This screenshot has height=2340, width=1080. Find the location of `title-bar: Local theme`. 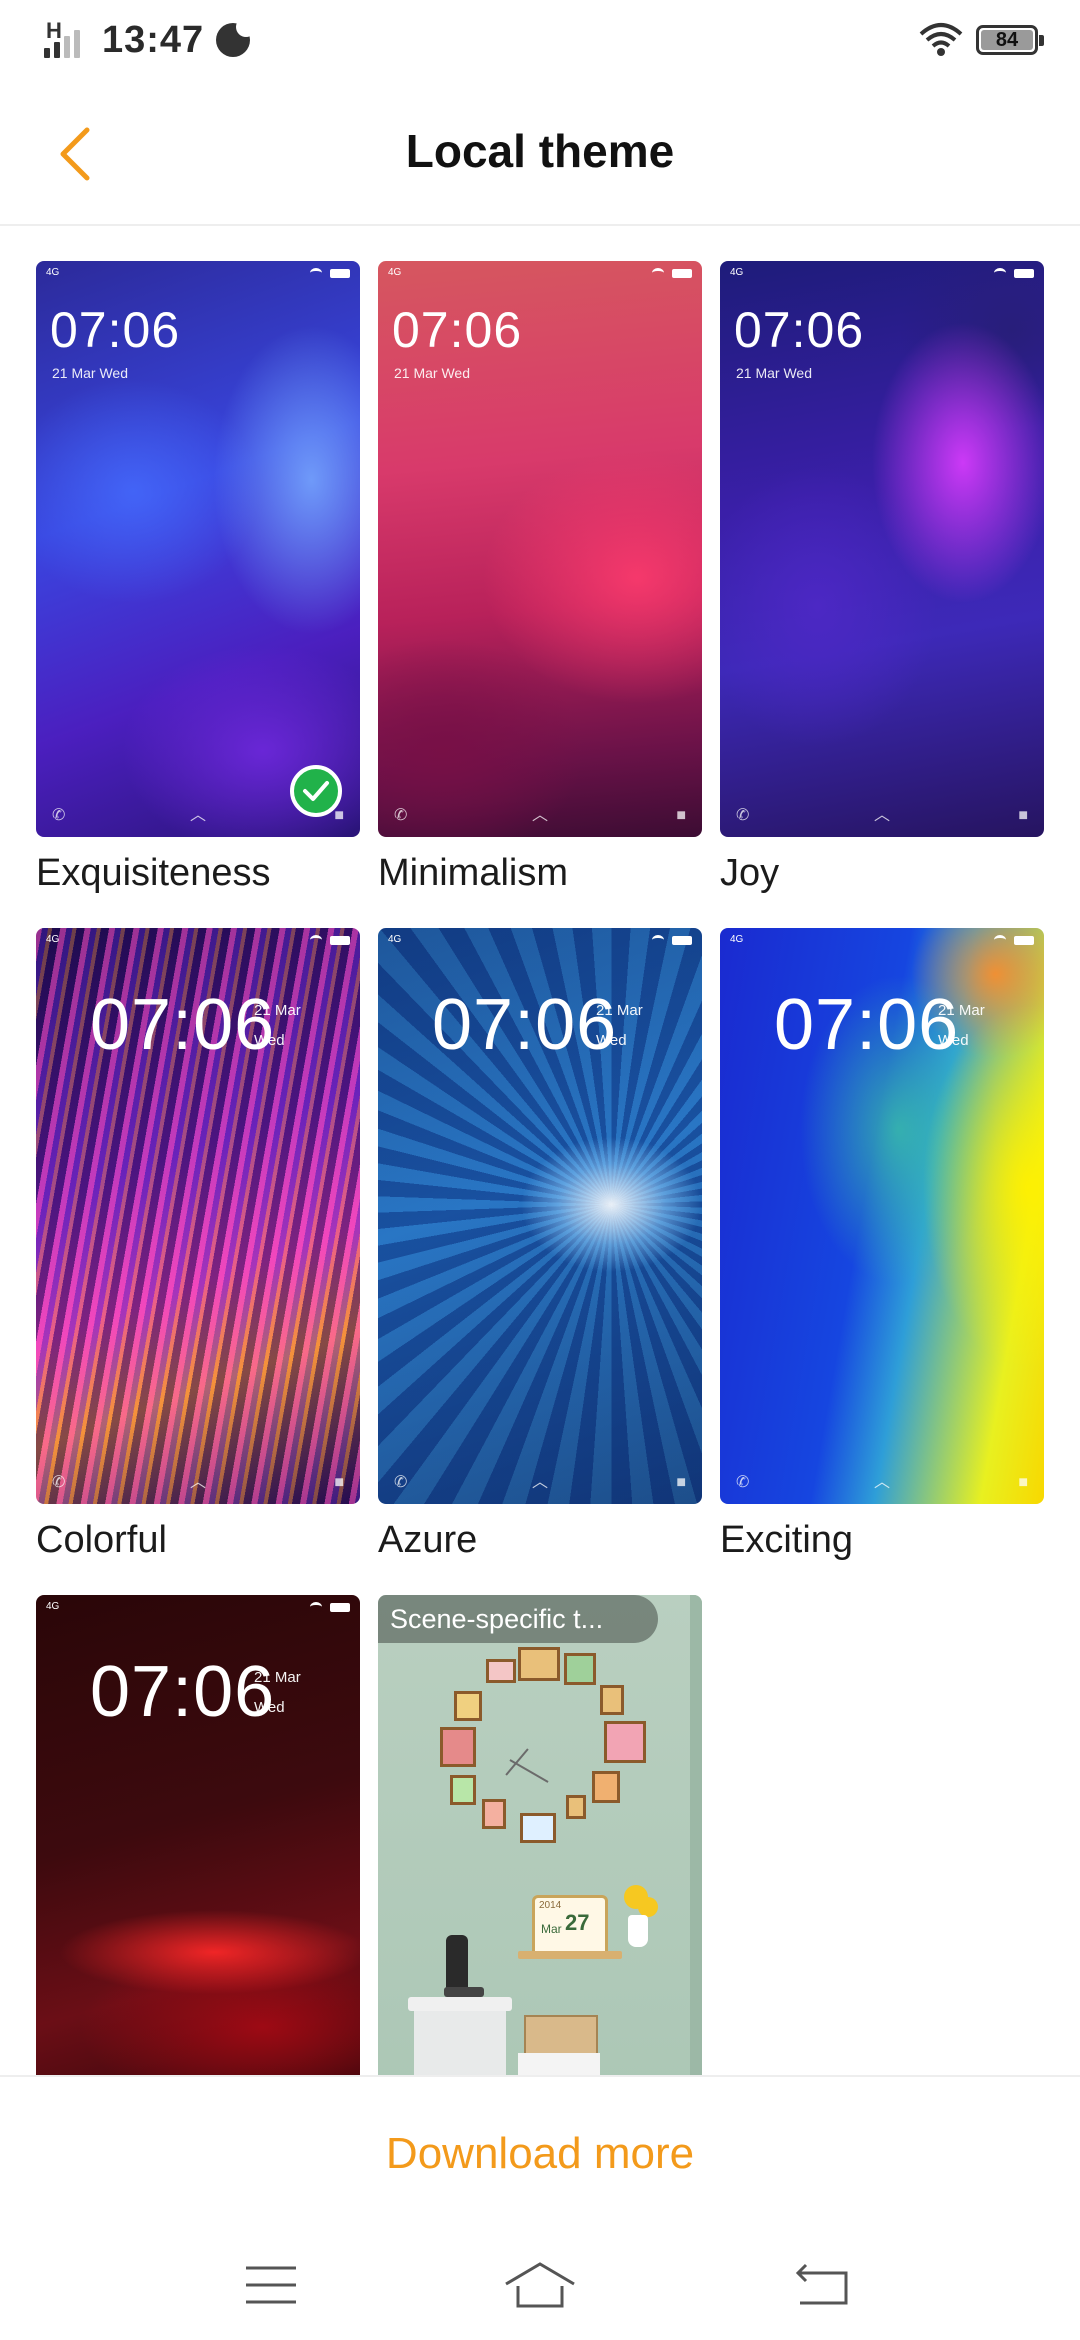

title-bar: Local theme is located at coordinates (540, 155).